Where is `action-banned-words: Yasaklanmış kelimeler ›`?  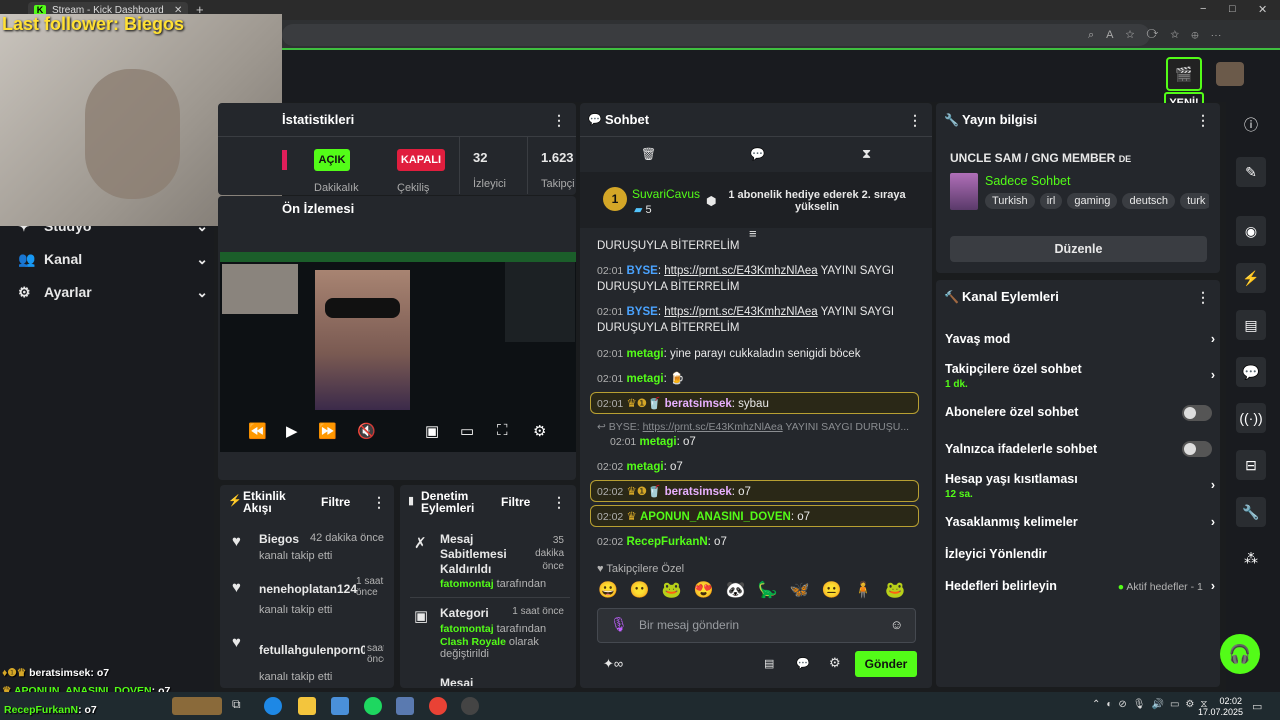
action-banned-words: Yasaklanmış kelimeler › is located at coordinates (1080, 522).